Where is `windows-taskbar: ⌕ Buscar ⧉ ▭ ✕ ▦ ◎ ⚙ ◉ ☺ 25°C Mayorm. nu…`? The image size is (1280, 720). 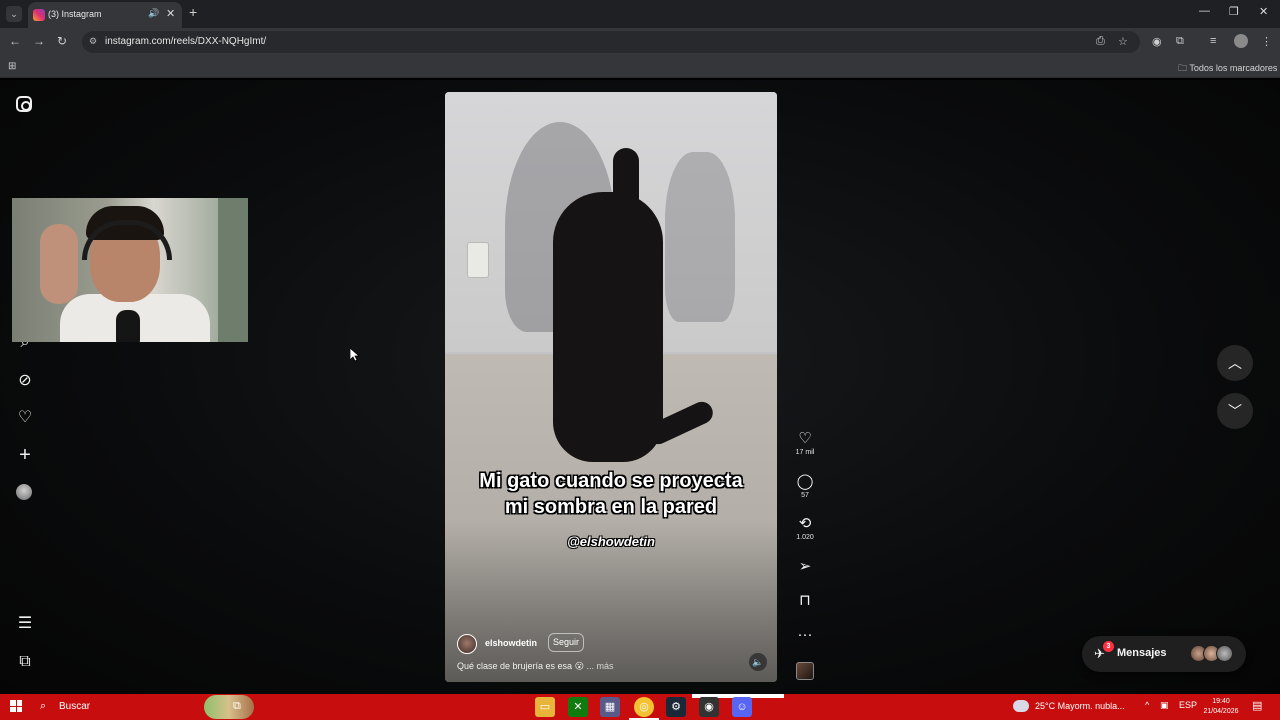 windows-taskbar: ⌕ Buscar ⧉ ▭ ✕ ▦ ◎ ⚙ ◉ ☺ 25°C Mayorm. nu… is located at coordinates (640, 707).